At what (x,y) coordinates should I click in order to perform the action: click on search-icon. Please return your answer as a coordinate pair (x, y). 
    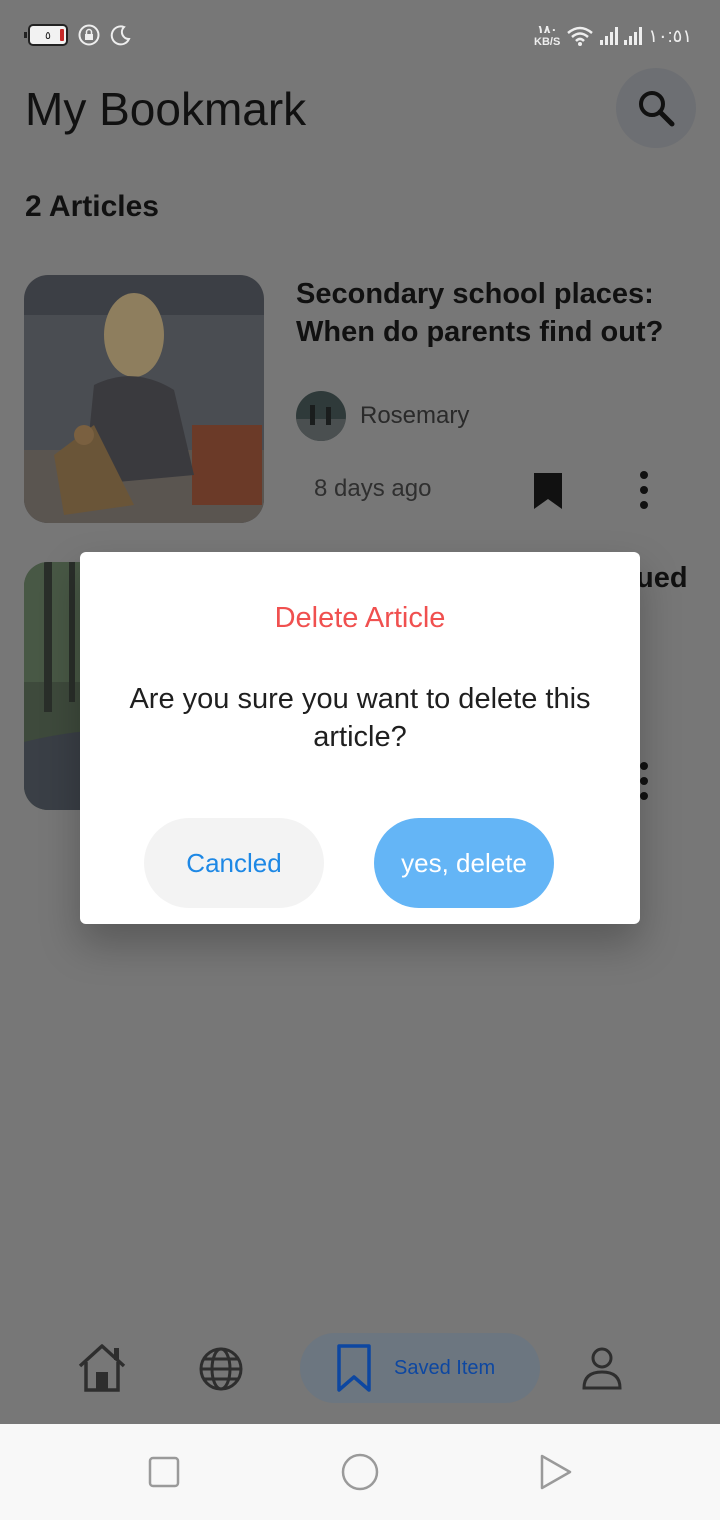
    Looking at the image, I should click on (657, 109).